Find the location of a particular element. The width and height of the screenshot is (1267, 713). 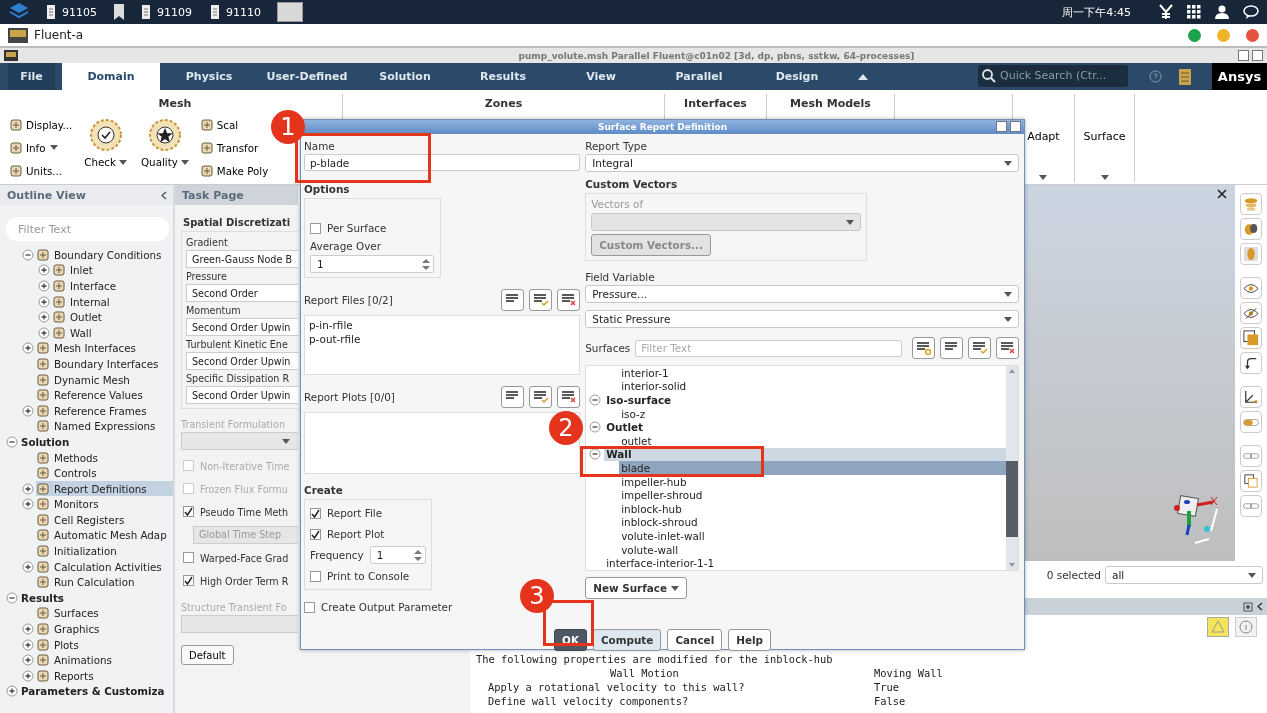

group-label: Outlet is located at coordinates (805, 427).